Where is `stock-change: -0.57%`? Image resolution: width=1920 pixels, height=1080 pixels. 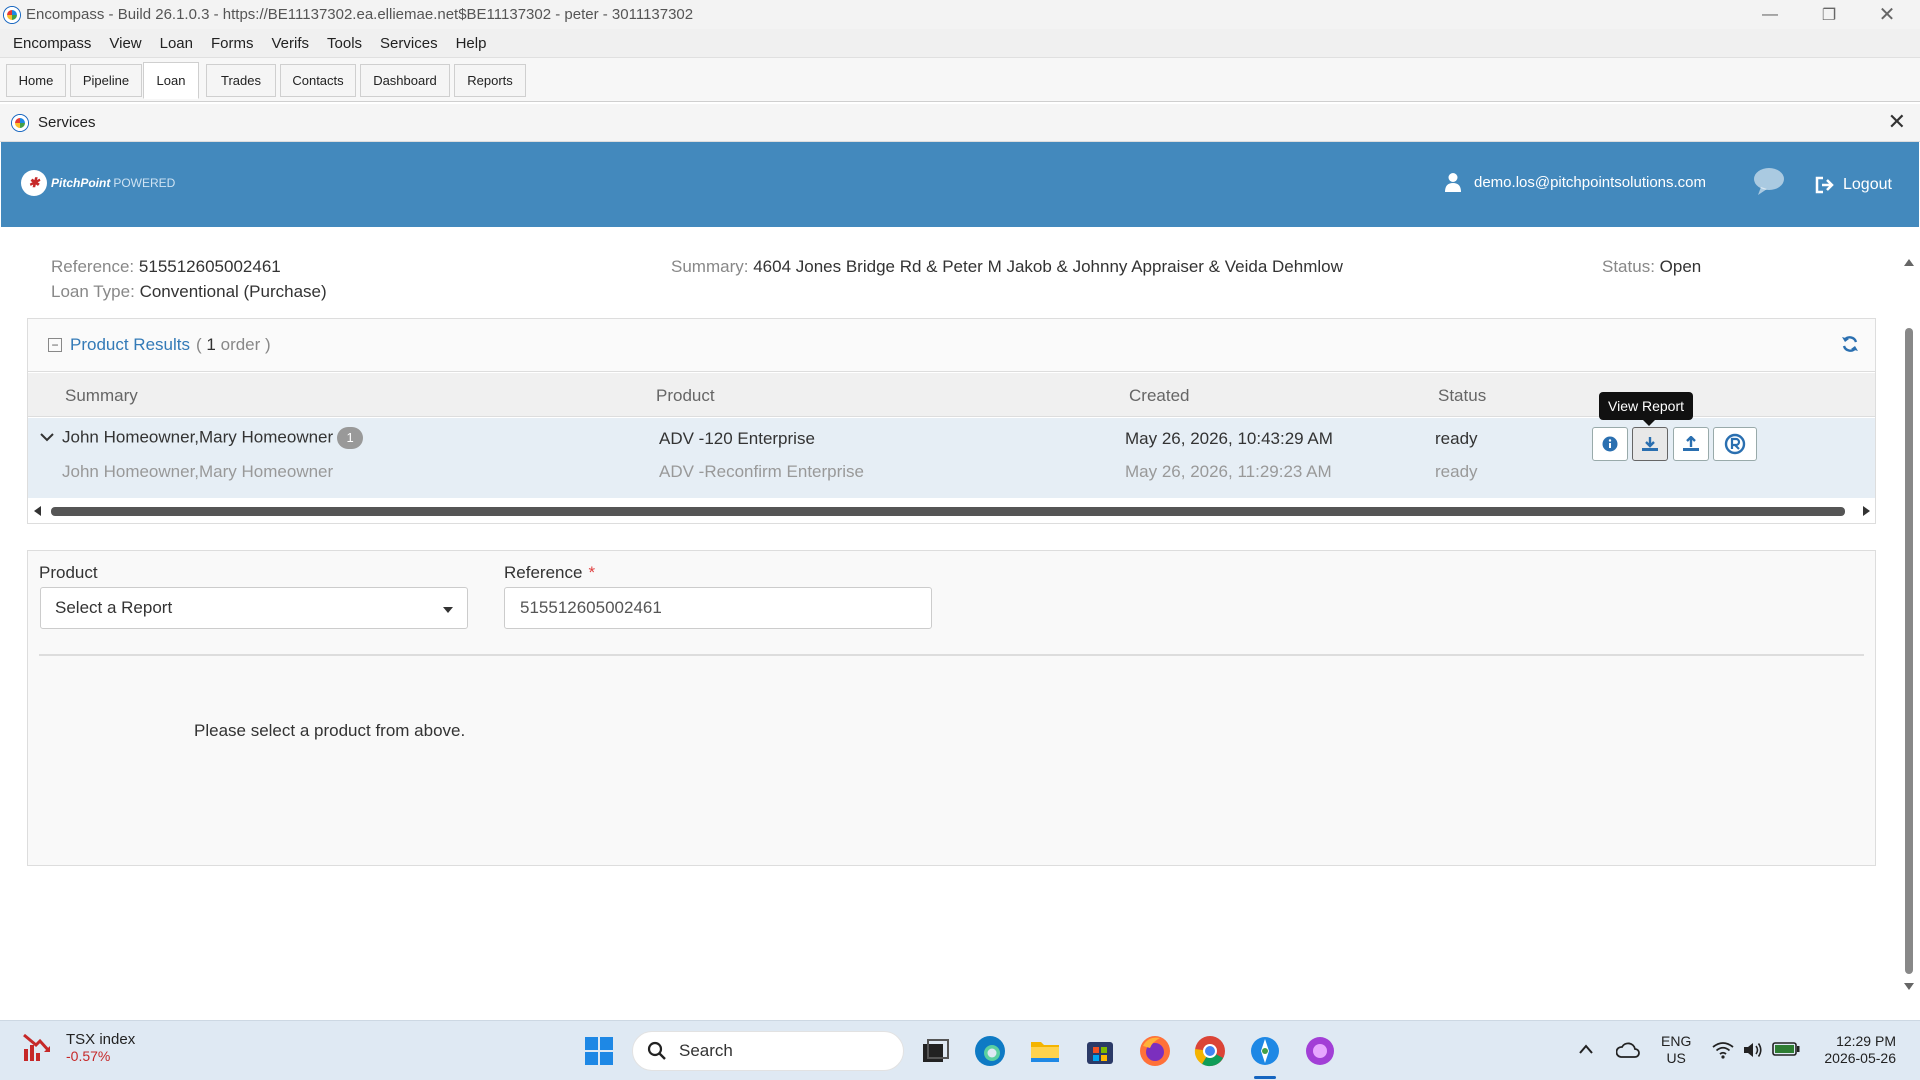
stock-change: -0.57% is located at coordinates (88, 1056).